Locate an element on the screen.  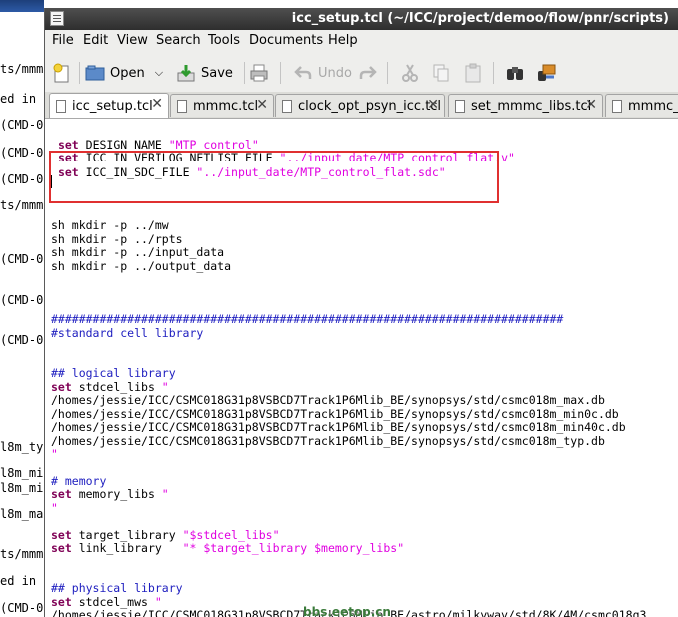
toolbar: Open ⌵ Save Undo is located at coordinates (361, 72).